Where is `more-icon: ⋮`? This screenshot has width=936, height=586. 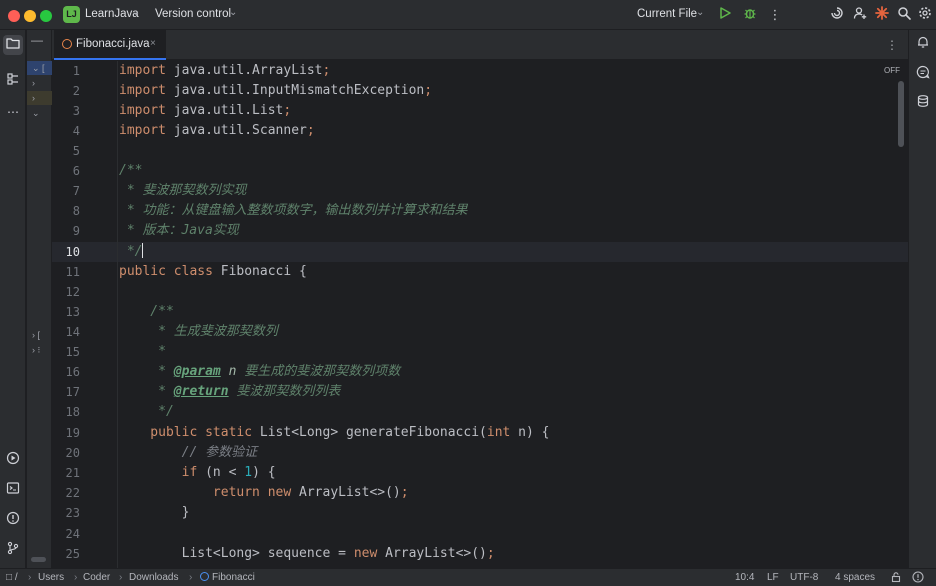
more-icon: ⋮ is located at coordinates (775, 15).